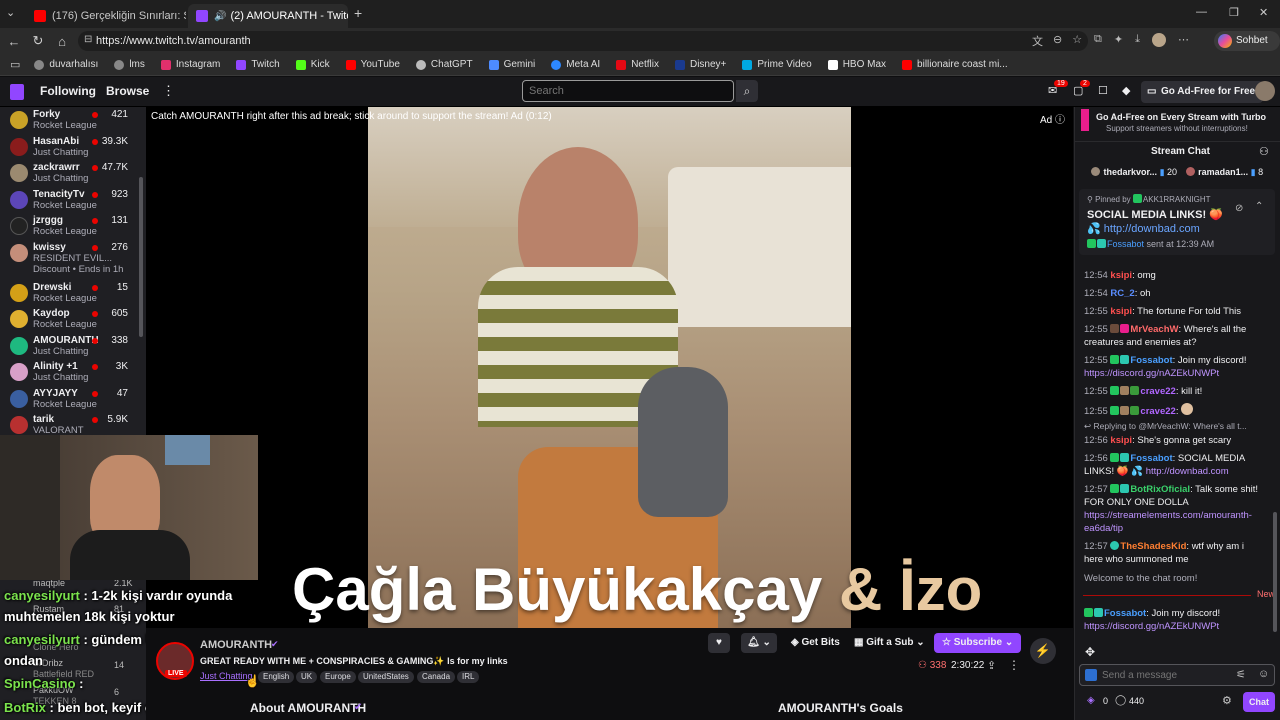 This screenshot has height=720, width=1280. I want to click on go-ad-free-button: ▭ Go Ad-Free for Free, so click(1202, 92).